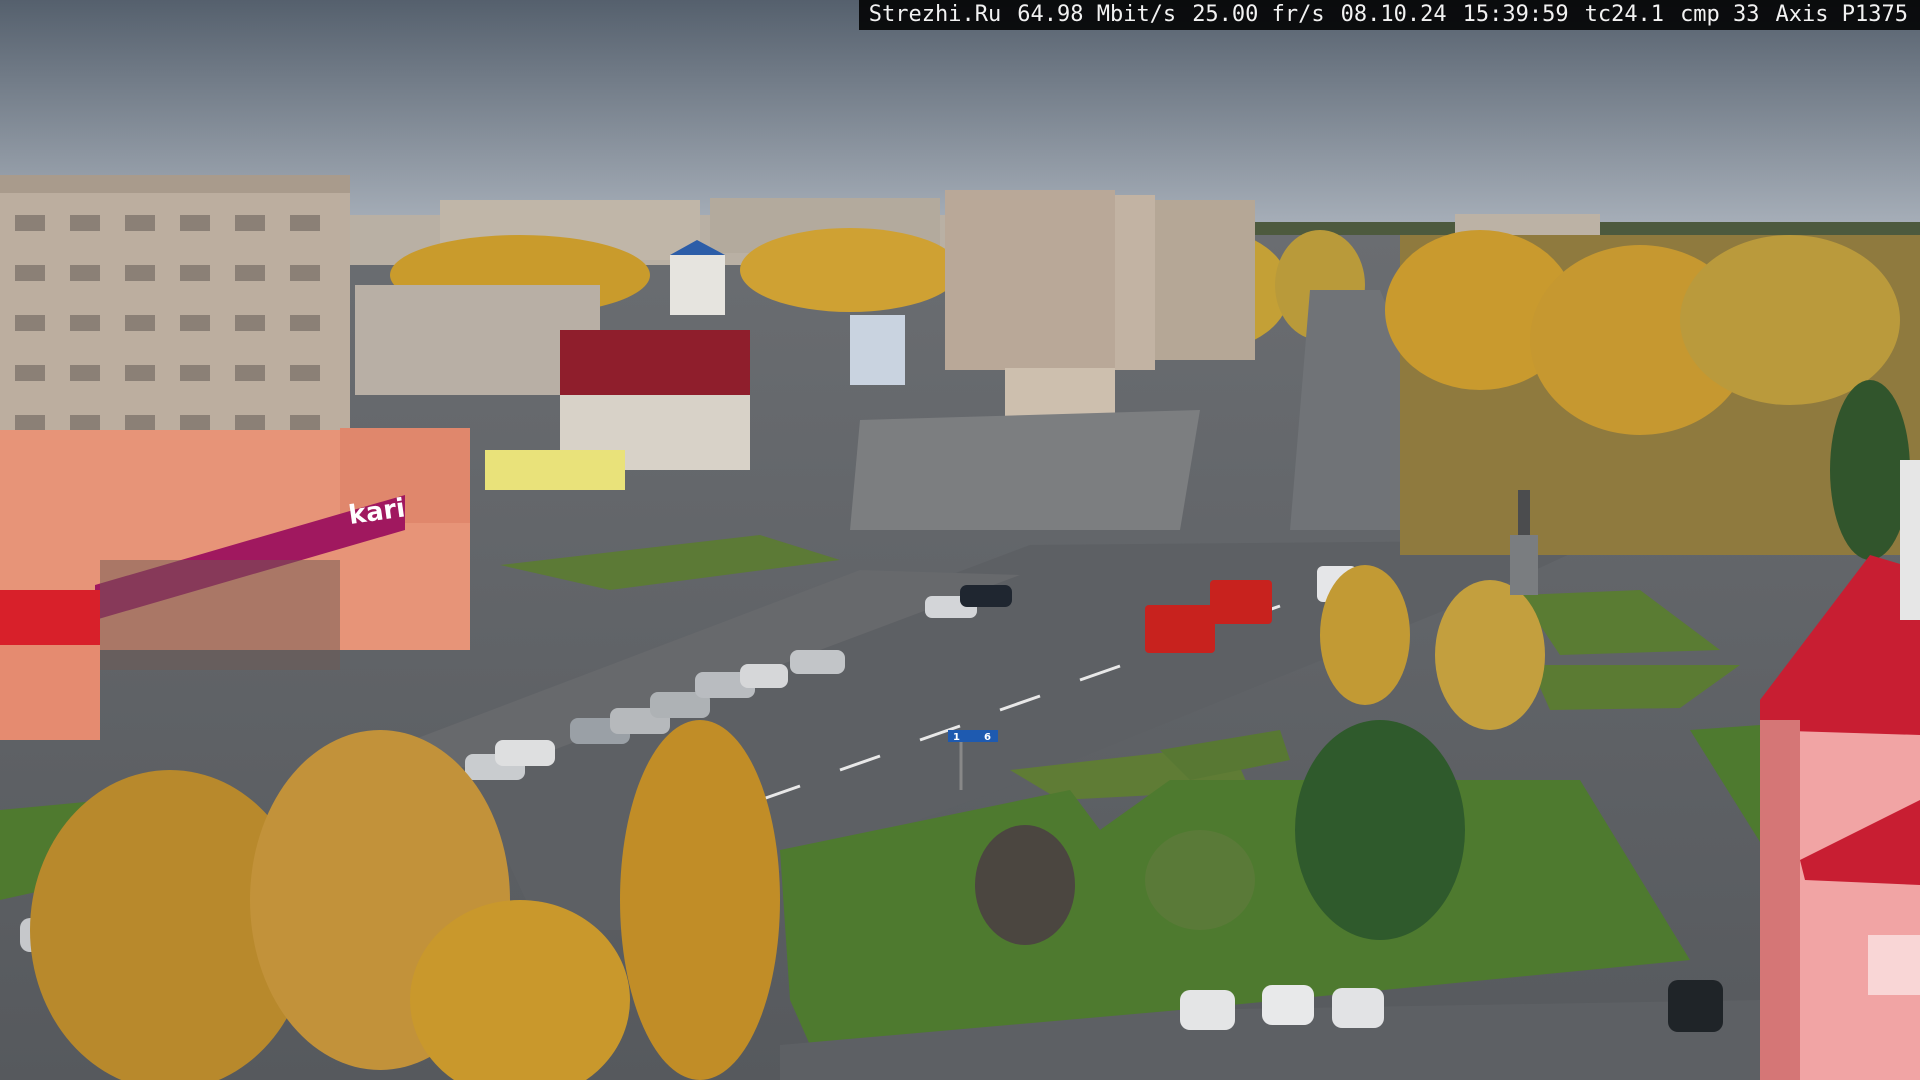  I want to click on overlay-site: Strezhi.Ru, so click(935, 14).